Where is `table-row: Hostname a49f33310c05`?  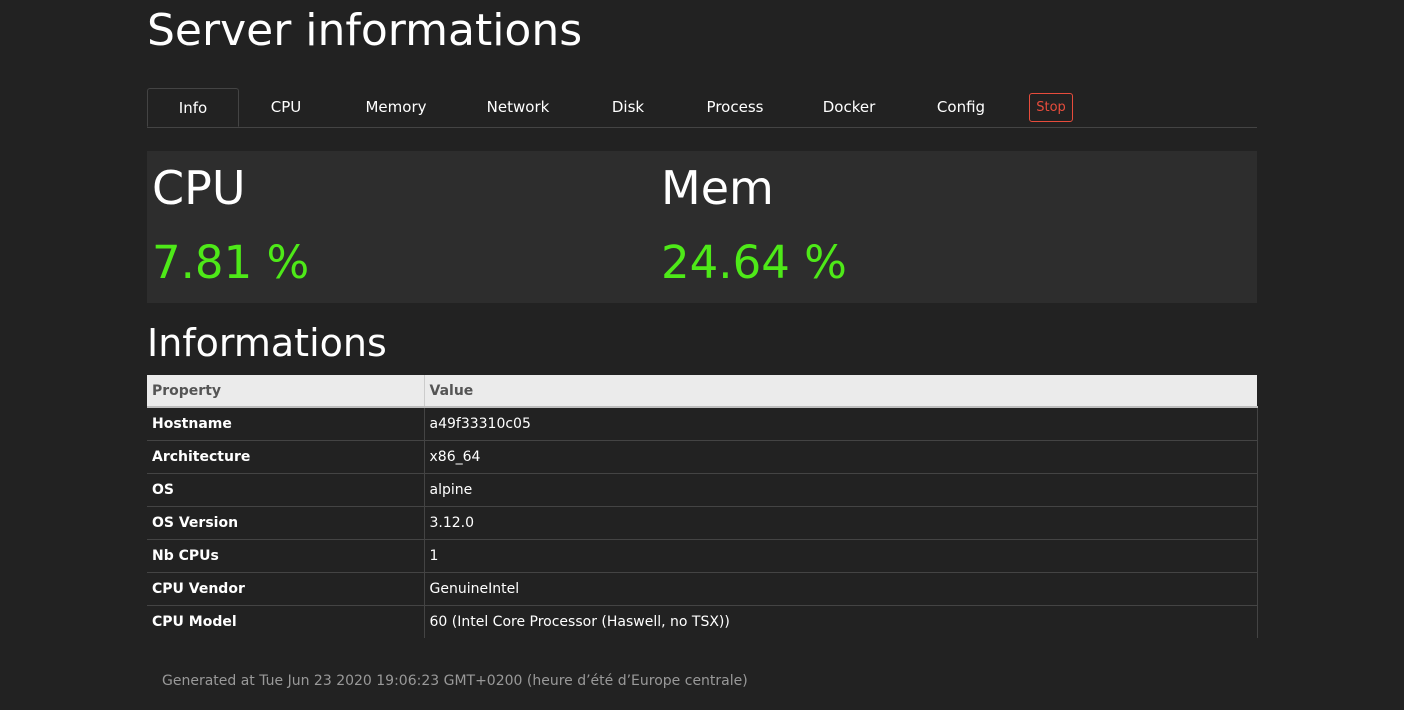 table-row: Hostname a49f33310c05 is located at coordinates (702, 423).